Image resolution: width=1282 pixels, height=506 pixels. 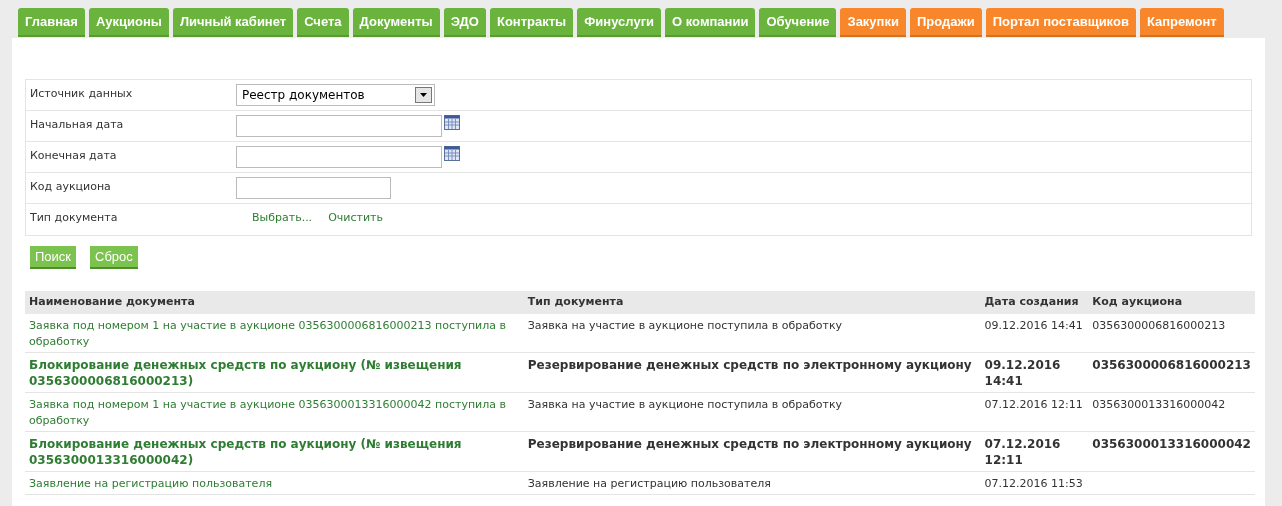 I want to click on nav-tab: Контракты, so click(x=532, y=22).